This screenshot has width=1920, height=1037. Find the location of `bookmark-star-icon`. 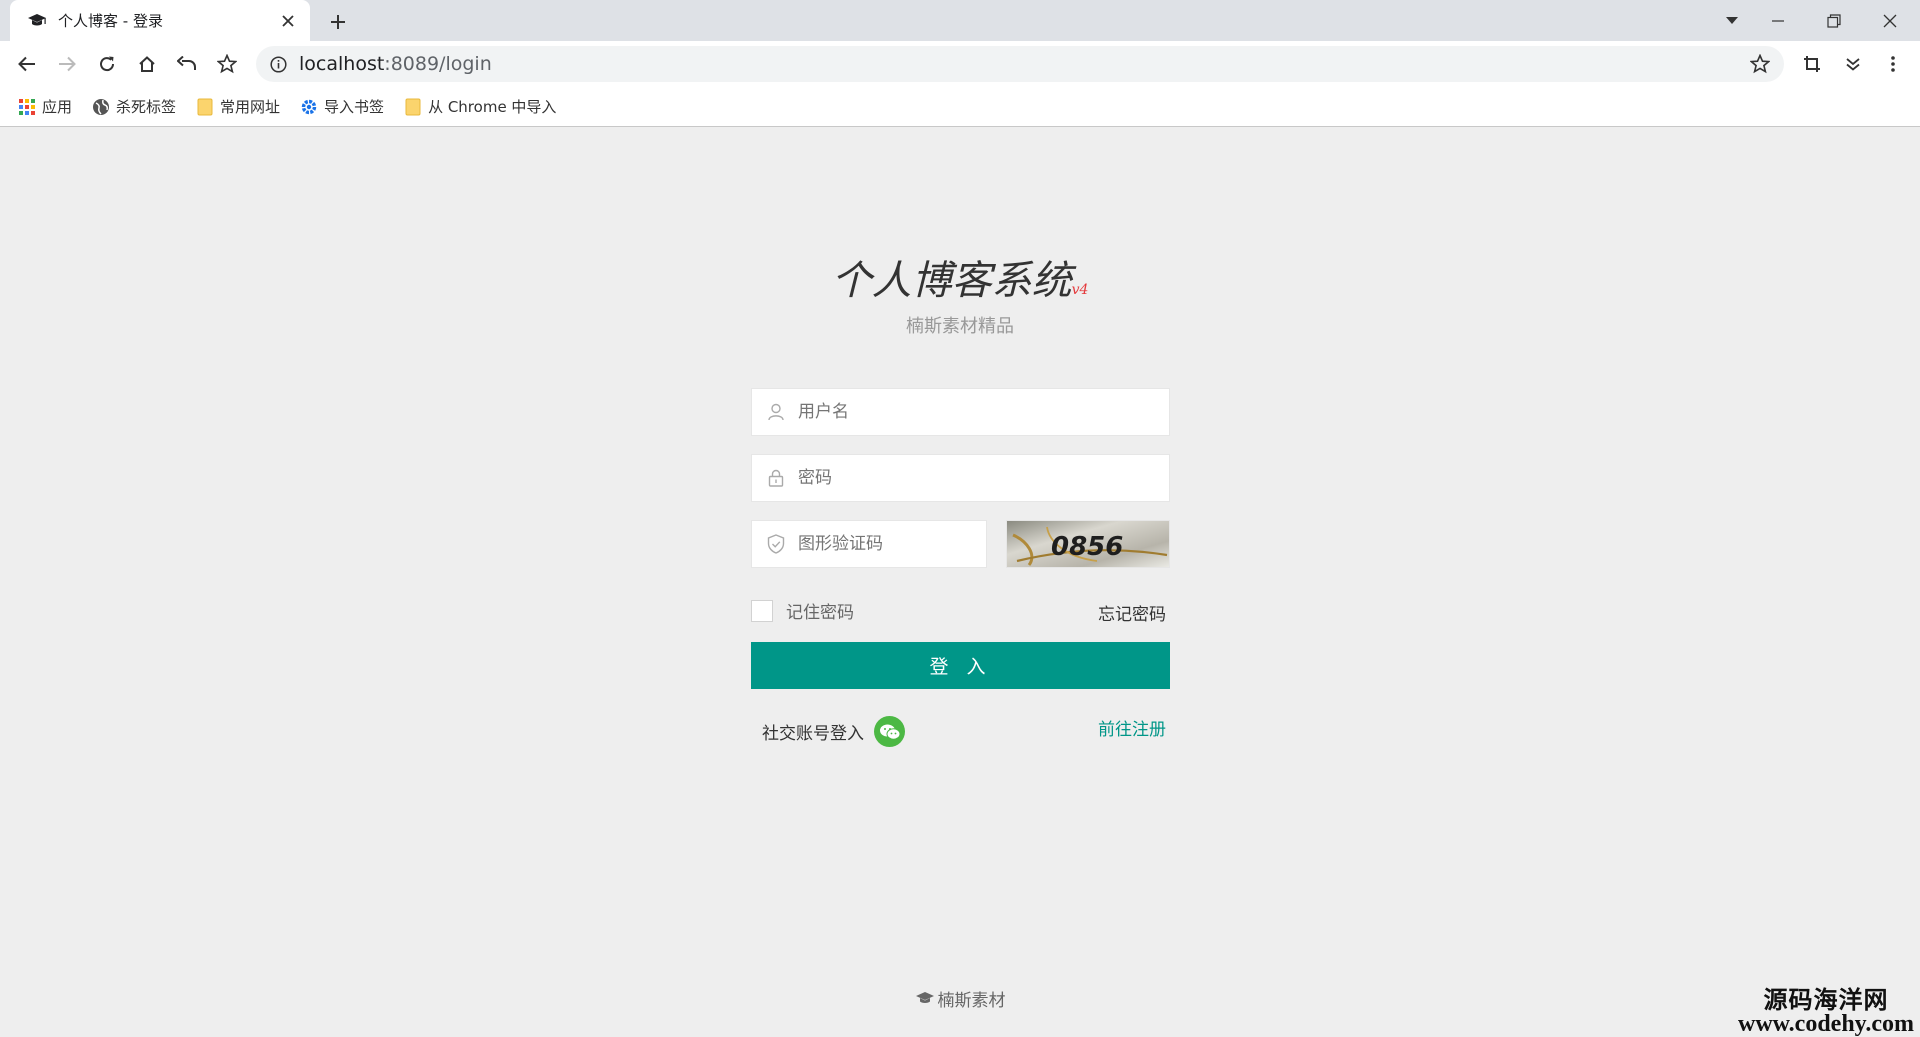

bookmark-star-icon is located at coordinates (227, 64).